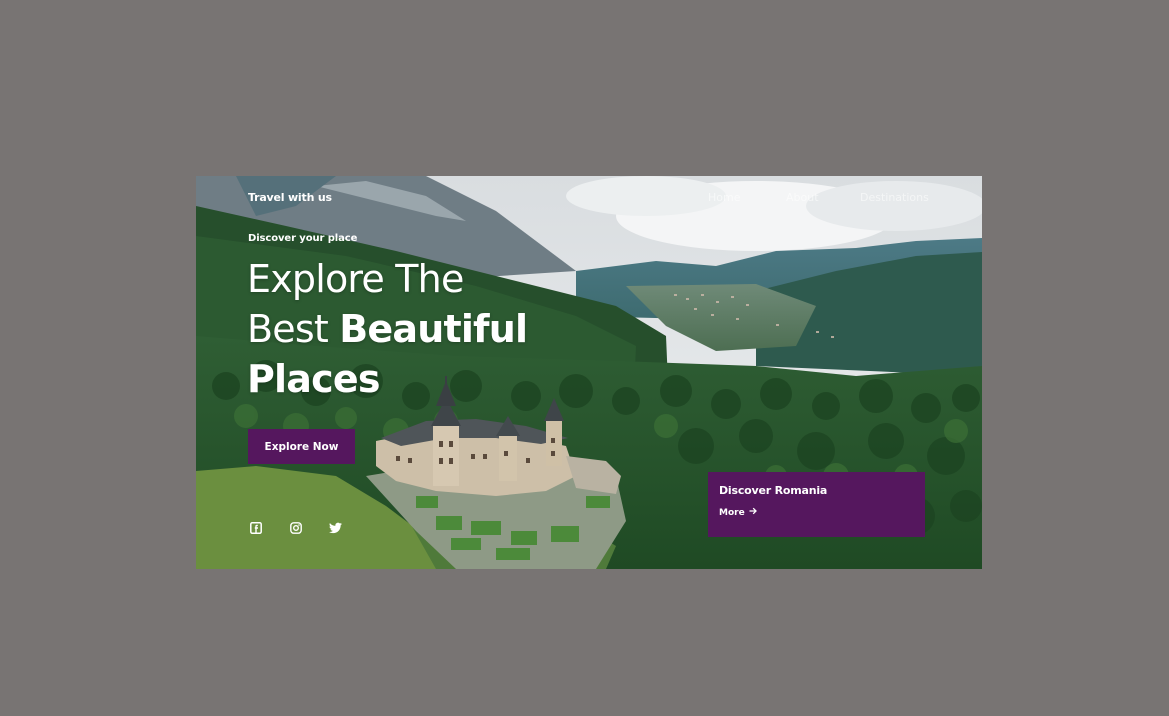 This screenshot has width=1169, height=716. What do you see at coordinates (894, 197) in the screenshot?
I see `nav-link-destinations: Destinations` at bounding box center [894, 197].